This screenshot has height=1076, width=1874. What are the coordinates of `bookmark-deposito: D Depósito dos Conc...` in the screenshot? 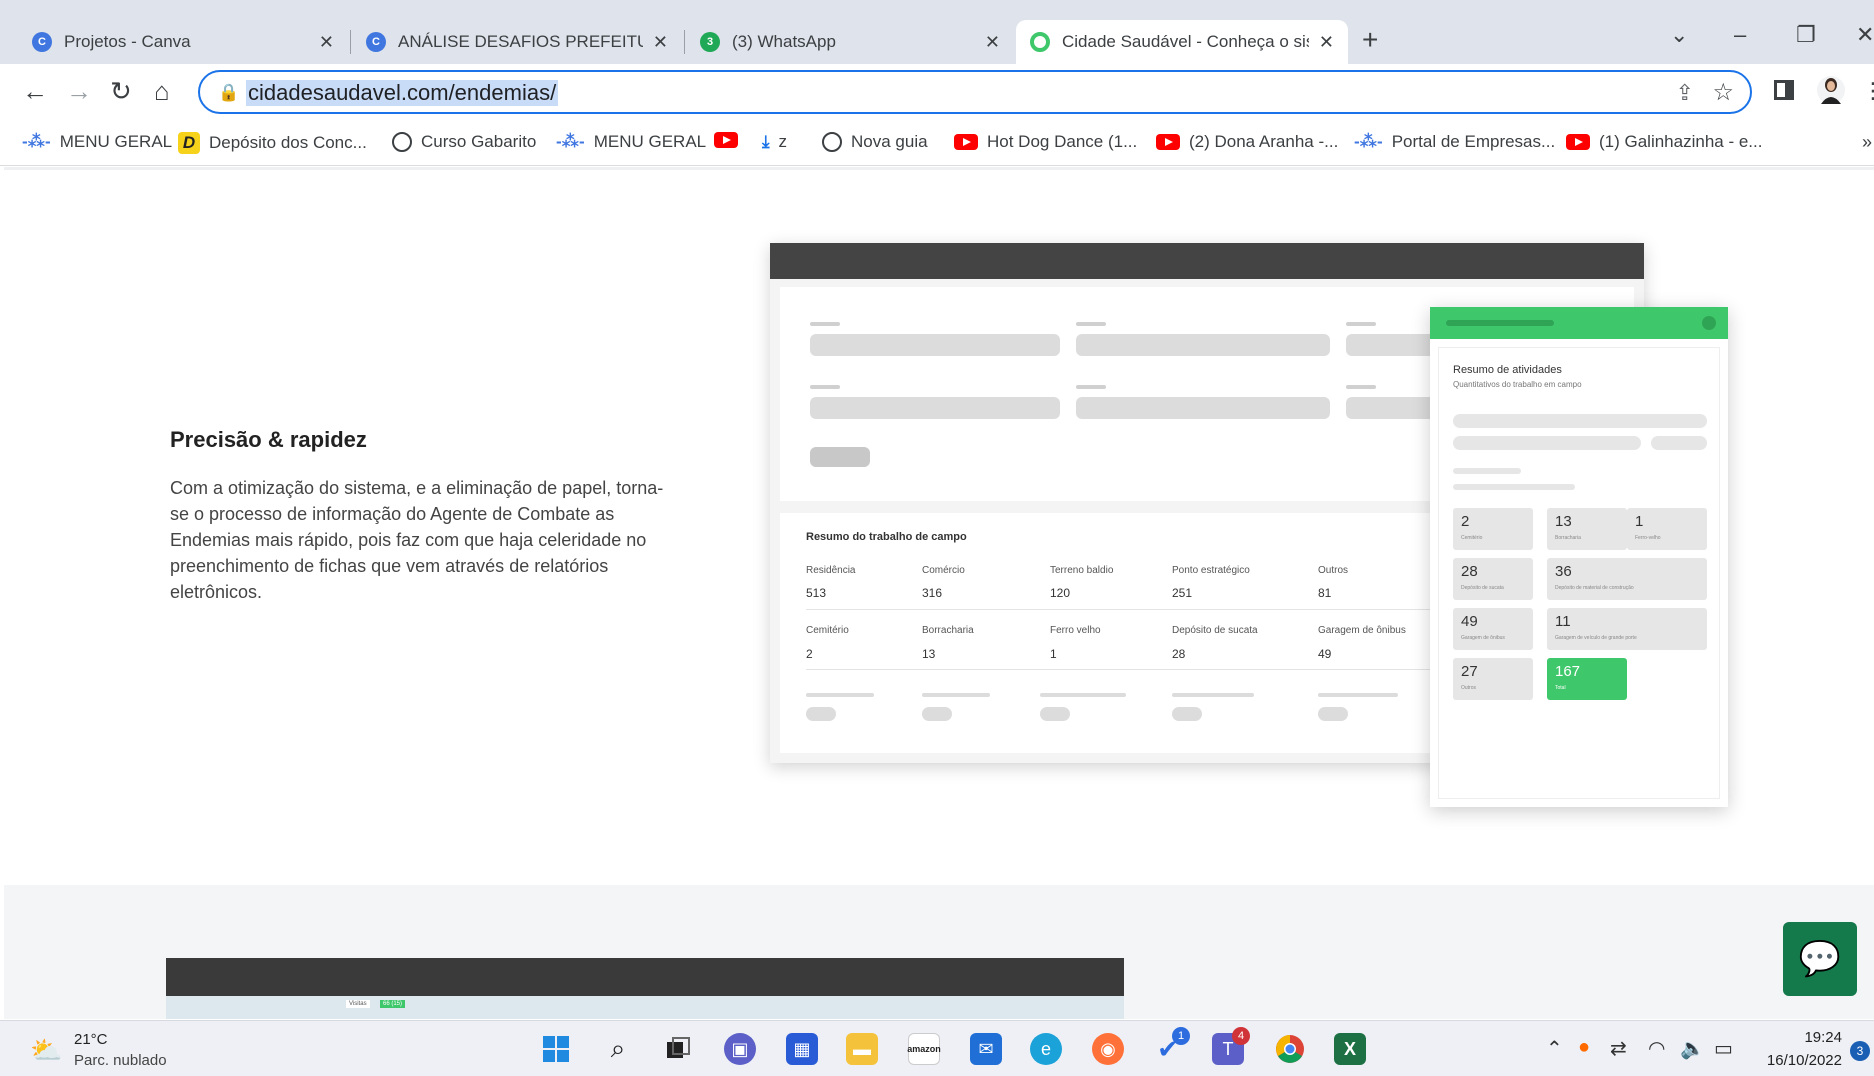 It's located at (272, 143).